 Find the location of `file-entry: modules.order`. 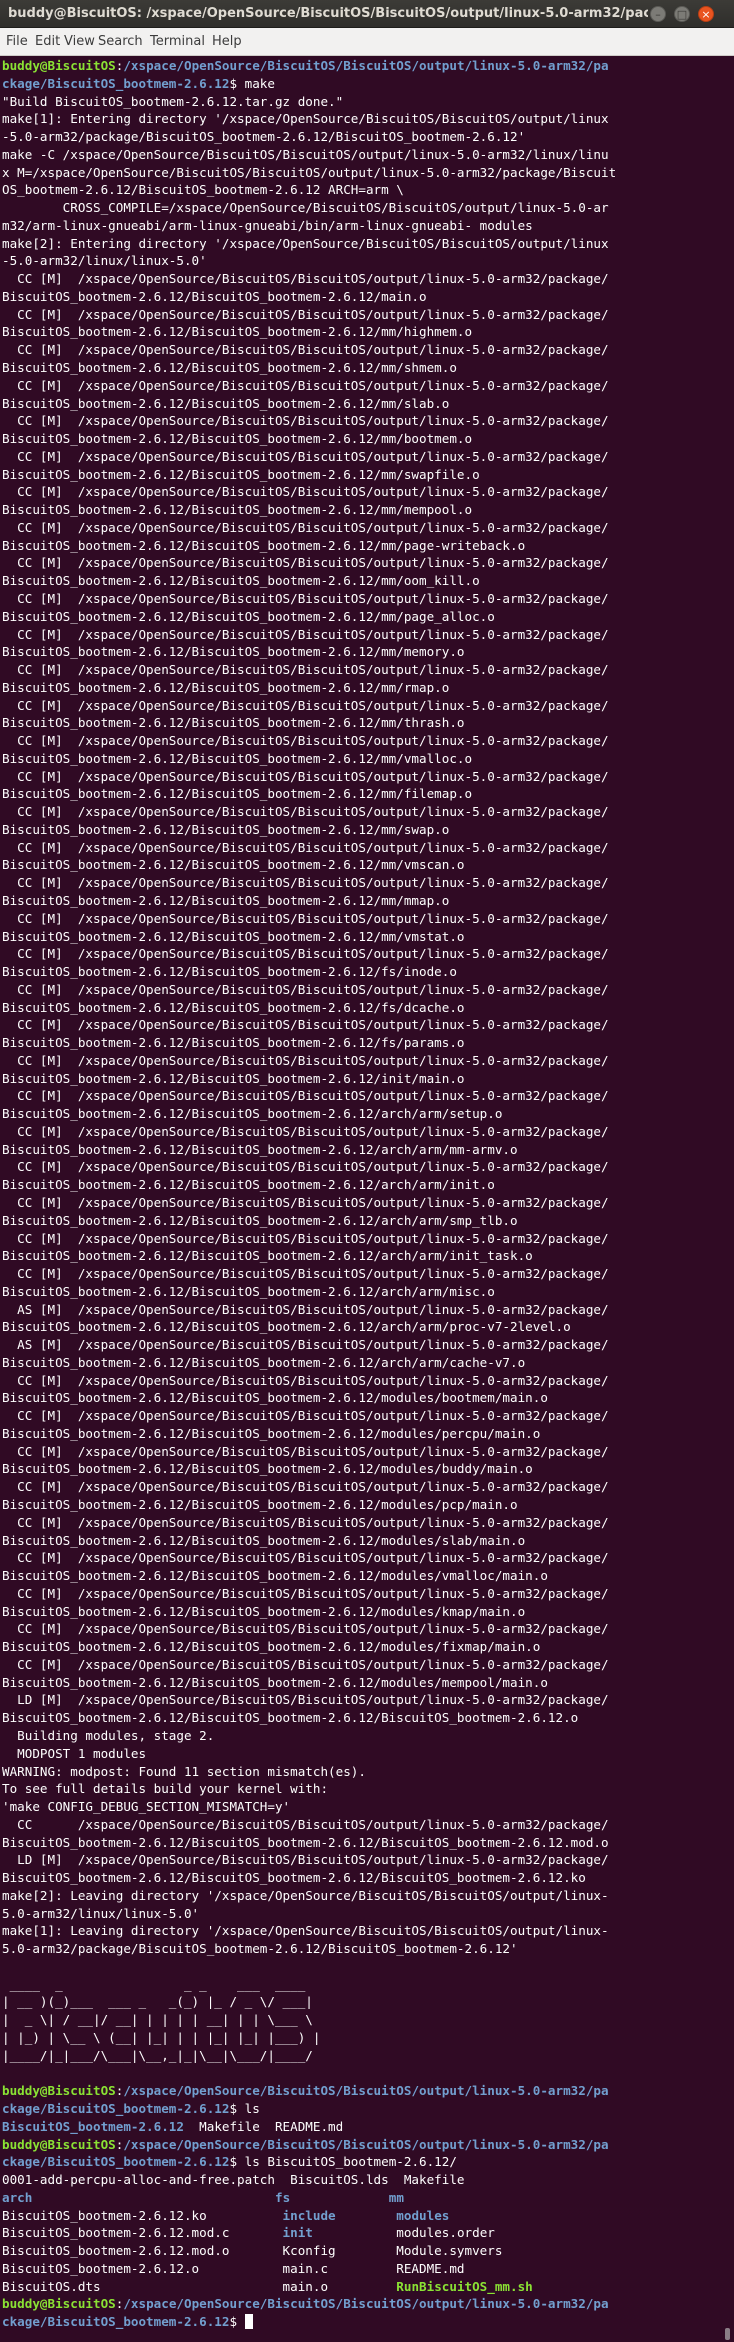

file-entry: modules.order is located at coordinates (403, 2233).